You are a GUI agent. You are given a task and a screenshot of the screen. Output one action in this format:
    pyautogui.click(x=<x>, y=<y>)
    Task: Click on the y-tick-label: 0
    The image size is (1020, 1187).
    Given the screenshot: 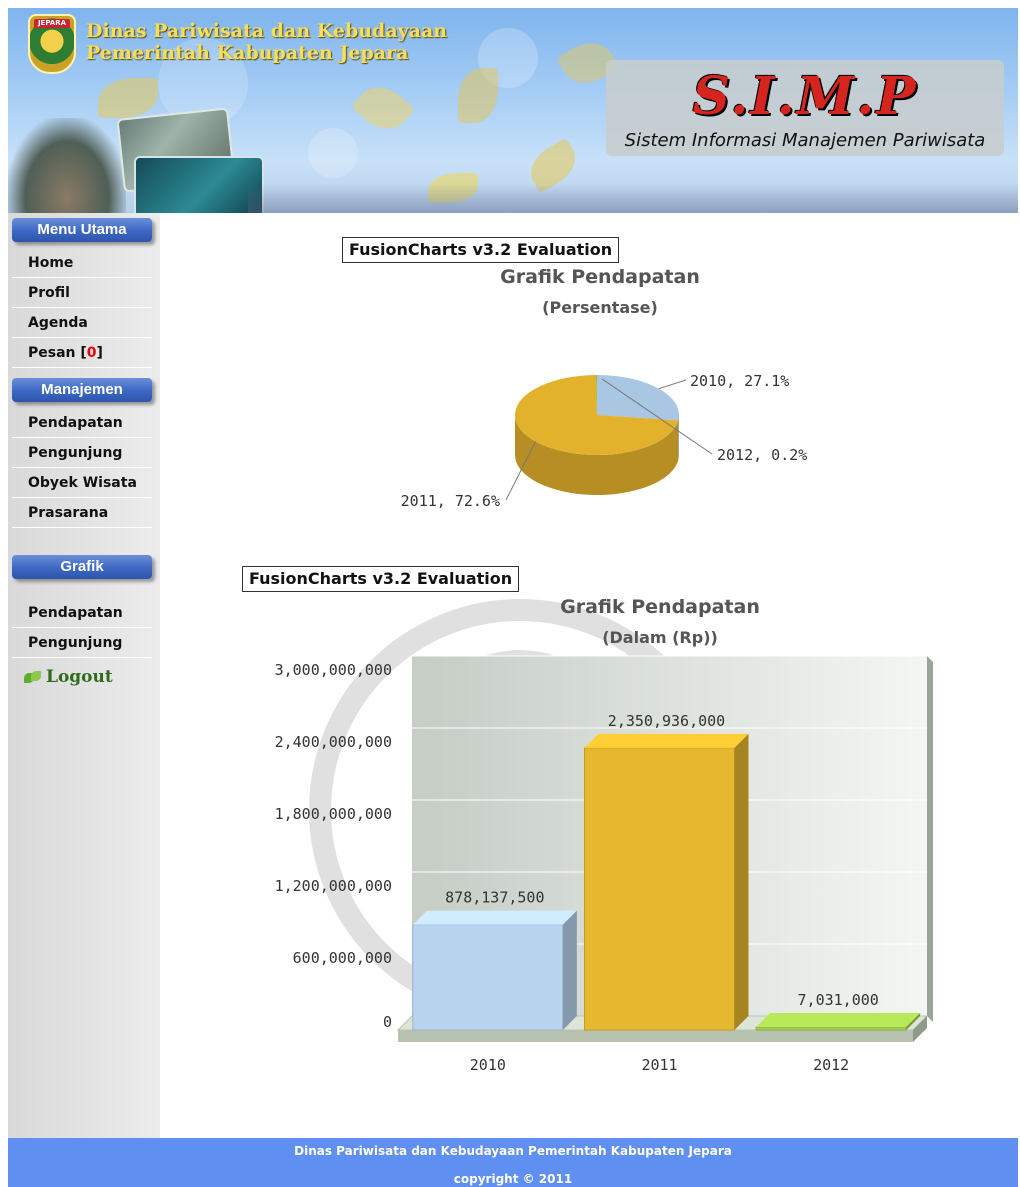 What is the action you would take?
    pyautogui.click(x=387, y=1022)
    